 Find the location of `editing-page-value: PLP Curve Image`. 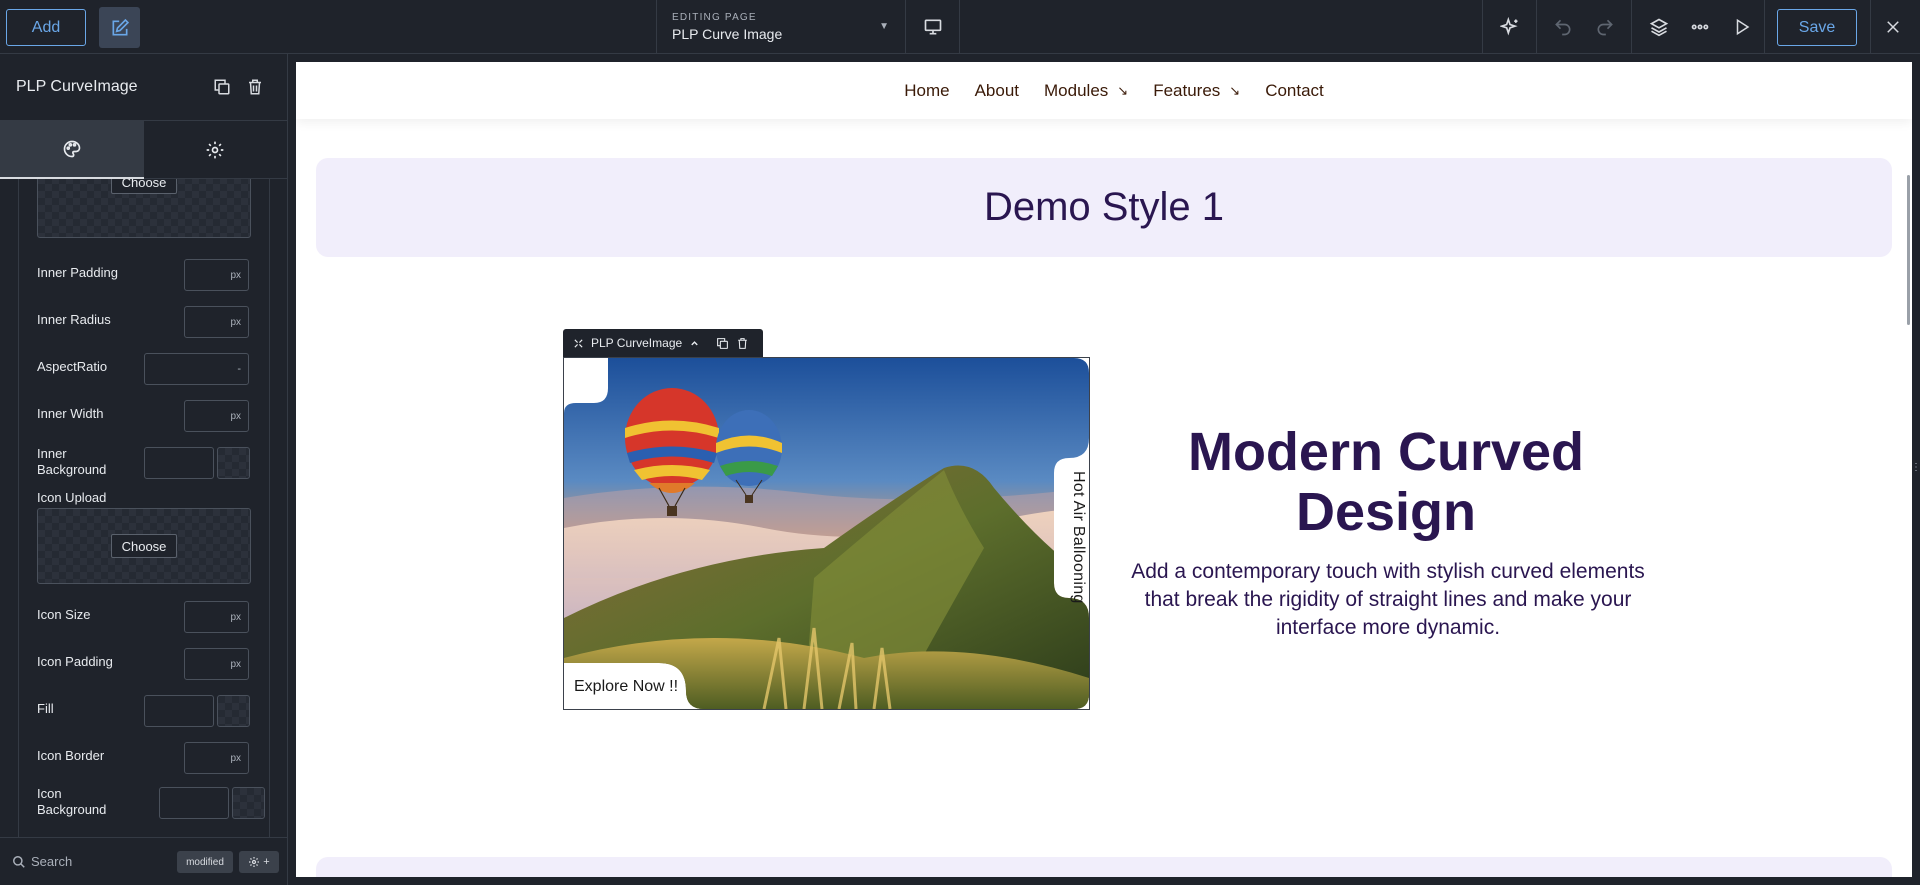

editing-page-value: PLP Curve Image is located at coordinates (727, 34).